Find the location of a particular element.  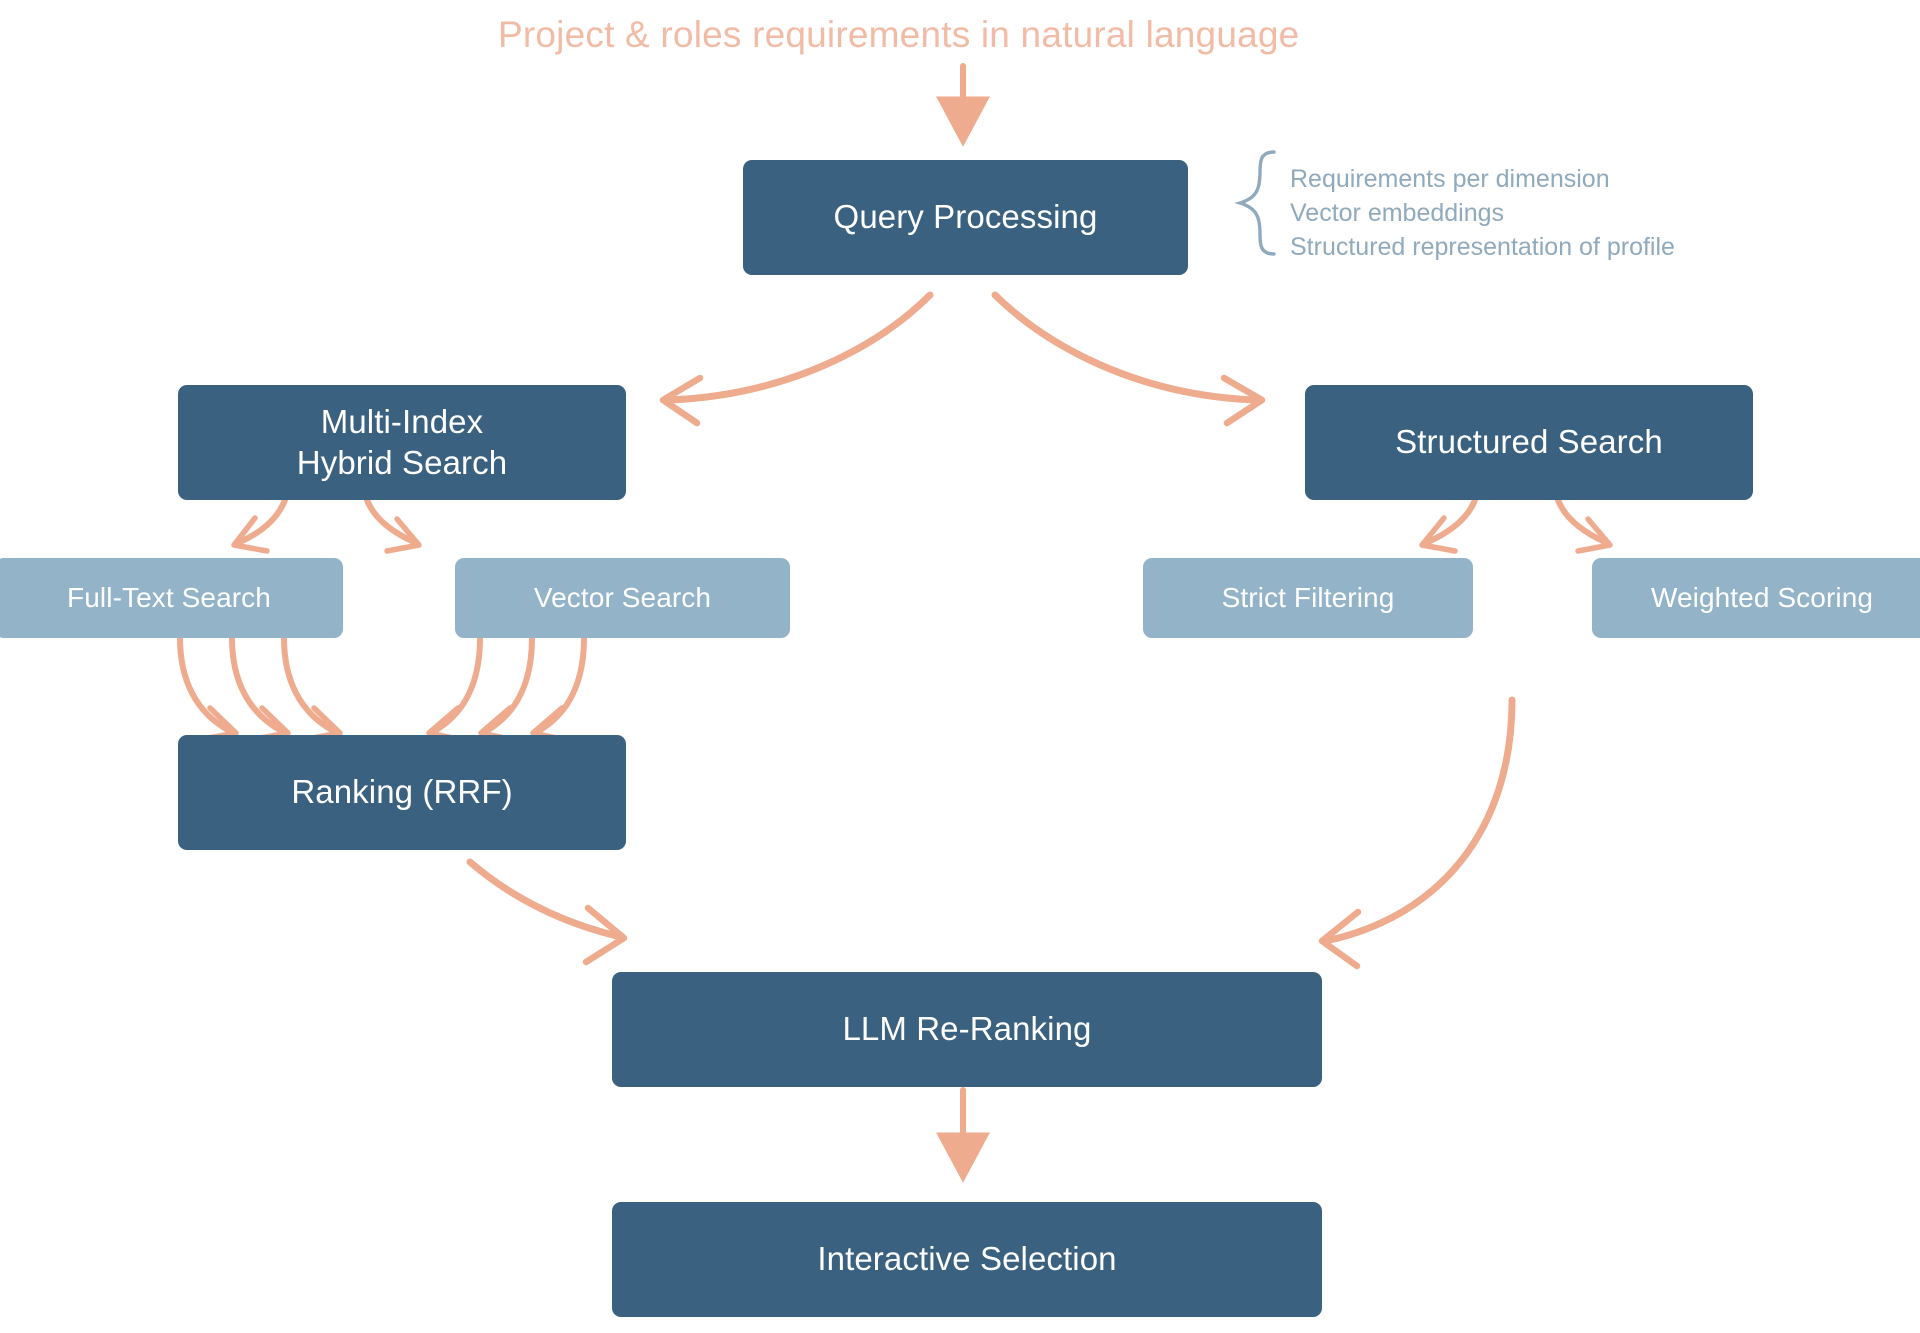

edge-vector-to-ranking is located at coordinates (506, 689).